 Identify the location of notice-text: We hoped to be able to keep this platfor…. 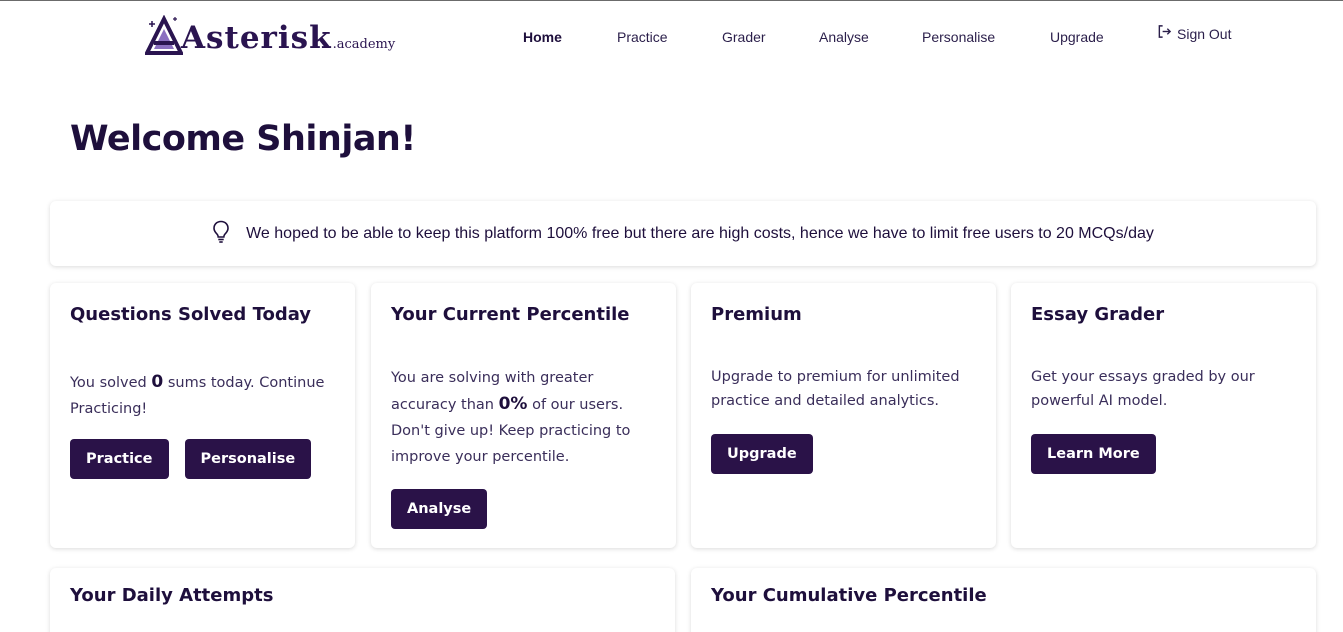
(700, 233).